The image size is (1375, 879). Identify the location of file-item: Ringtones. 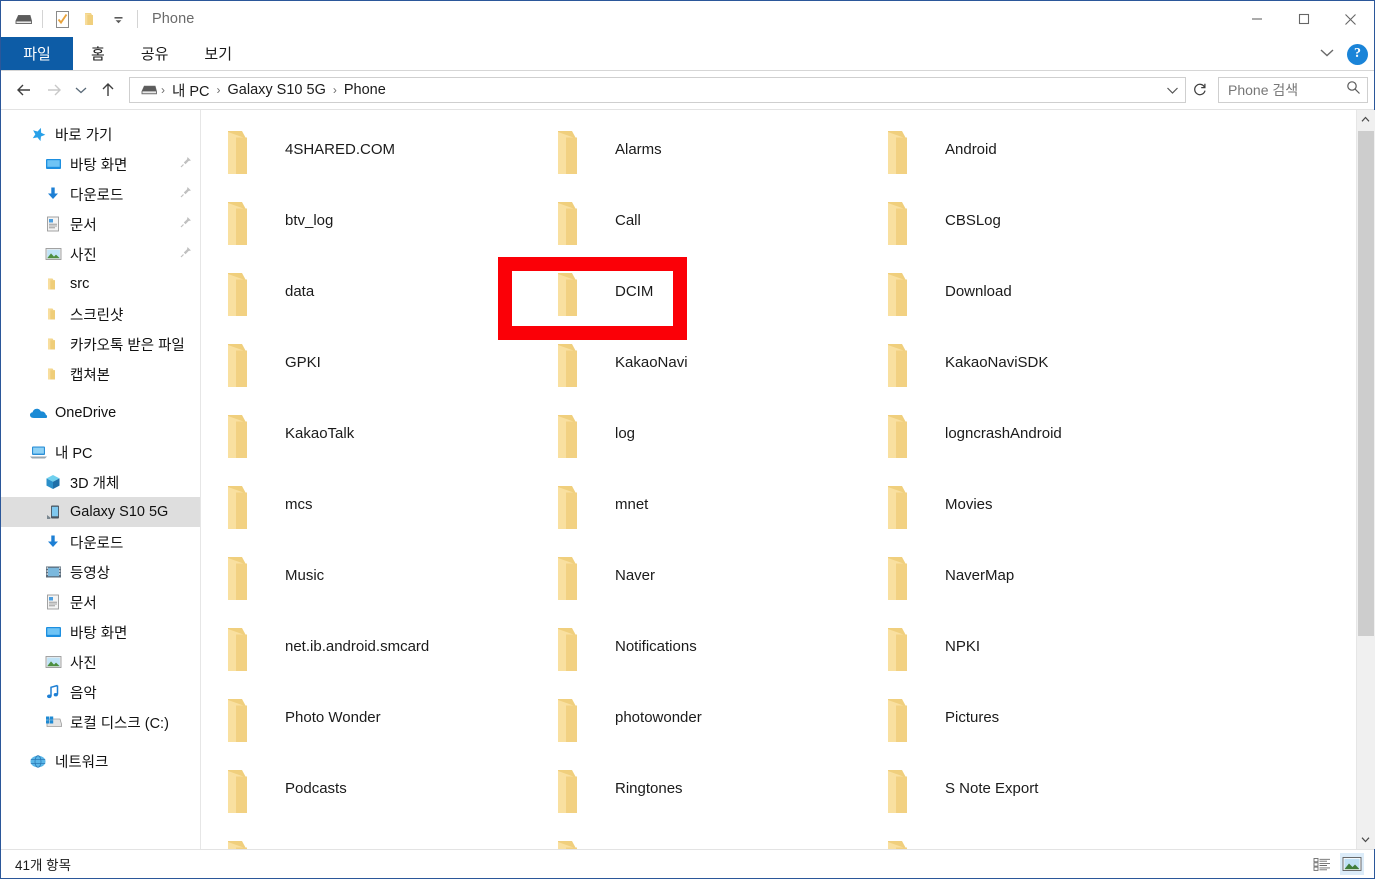
(704, 800).